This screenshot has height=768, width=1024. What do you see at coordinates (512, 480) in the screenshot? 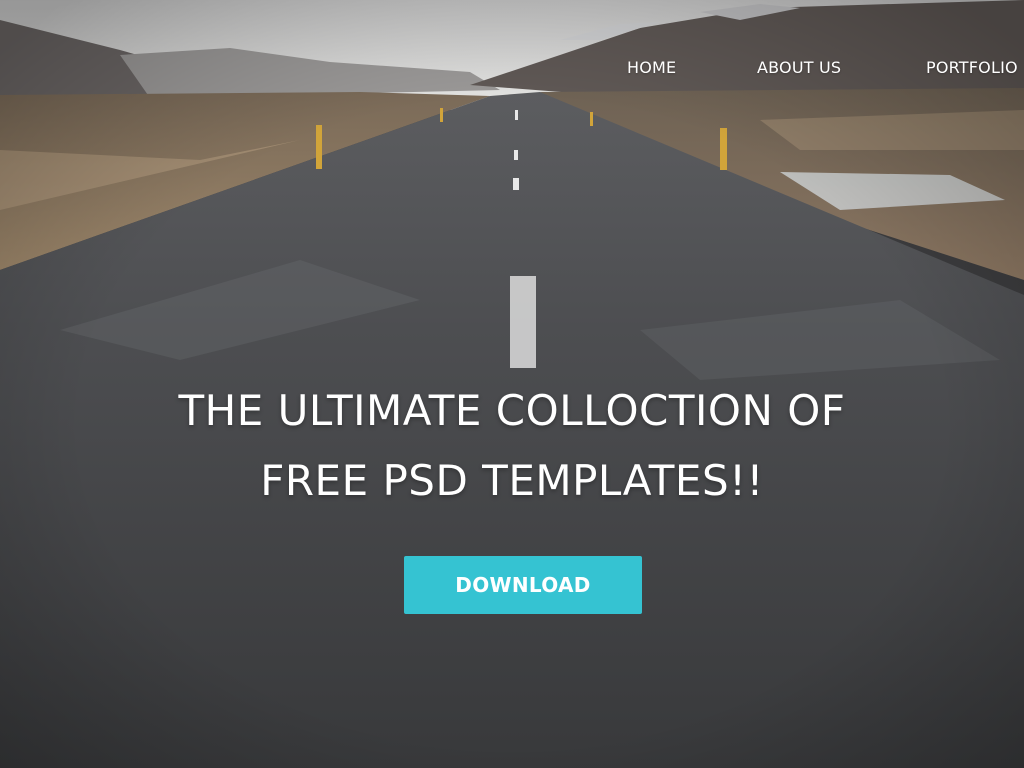
I see `hero-headline-line-2: FREE PSD TEMPLATES!!` at bounding box center [512, 480].